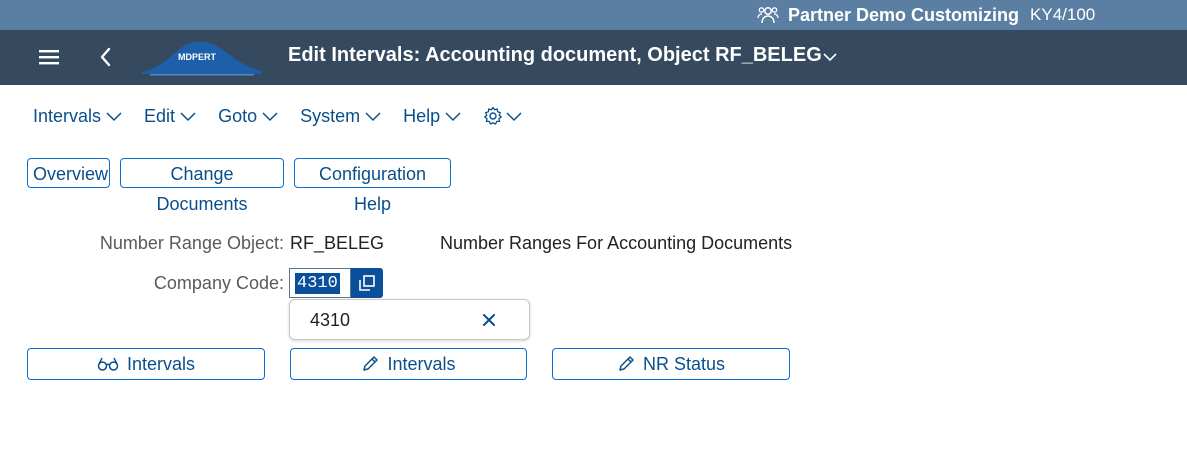  I want to click on company-logo: MDPERT, so click(202, 58).